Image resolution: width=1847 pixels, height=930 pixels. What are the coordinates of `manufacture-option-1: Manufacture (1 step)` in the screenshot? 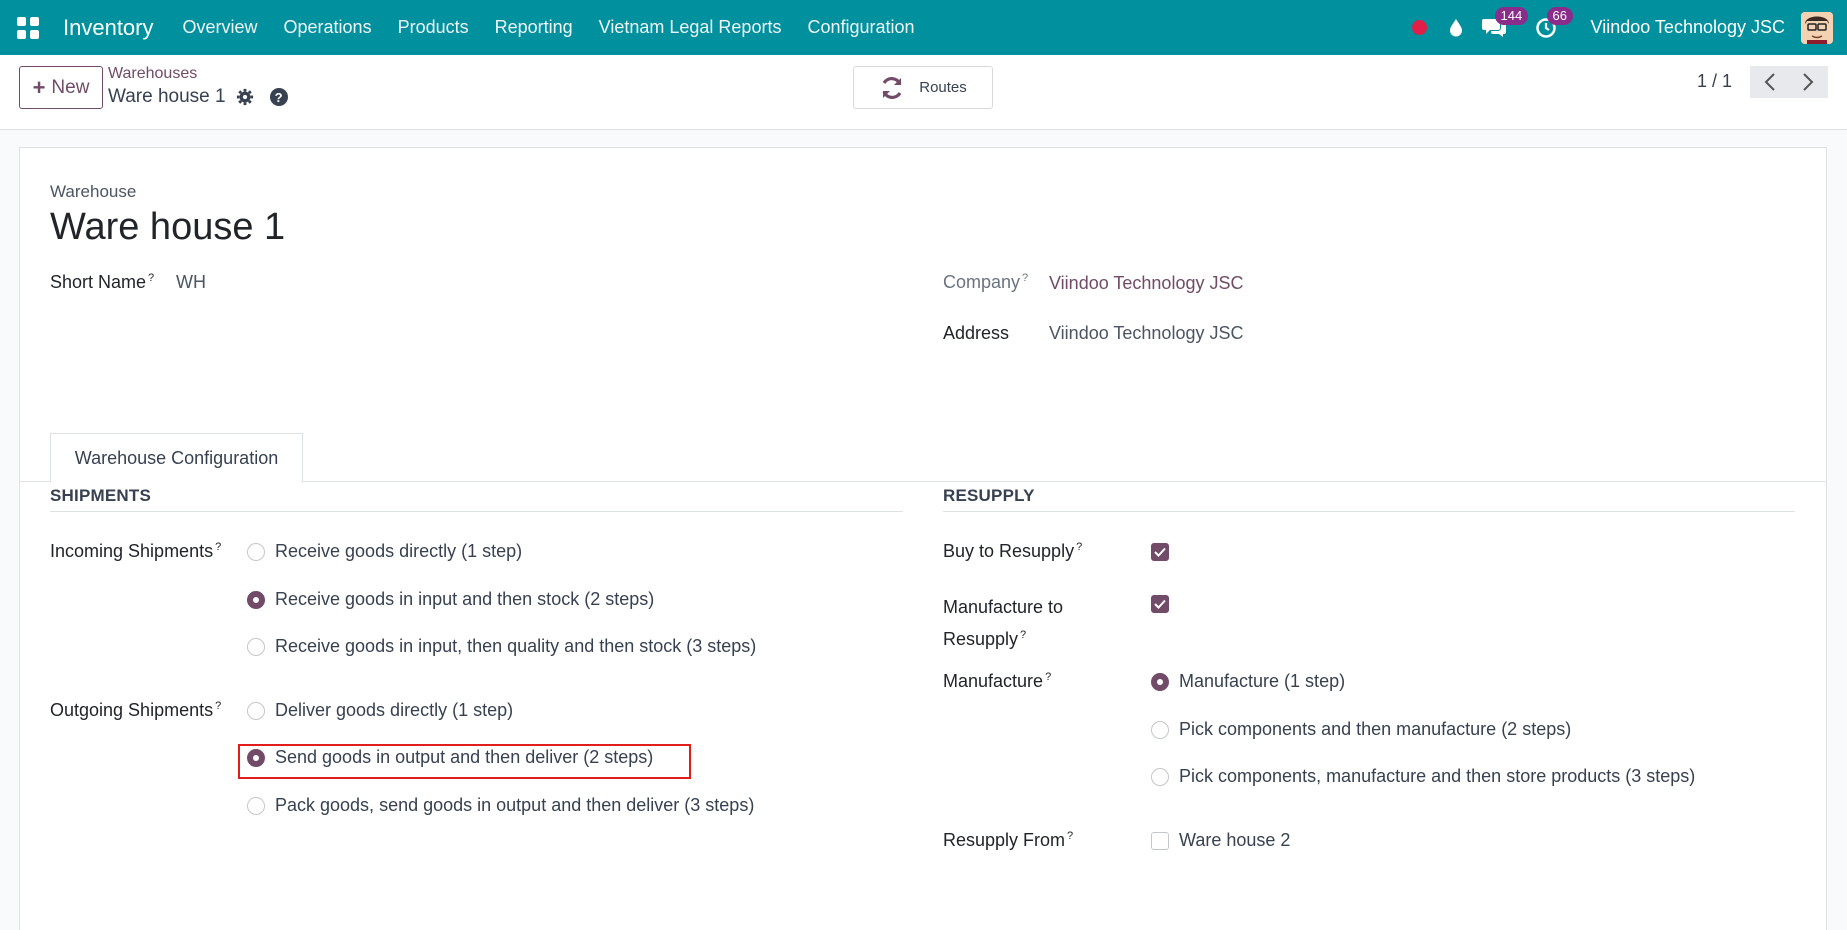 It's located at (1248, 681).